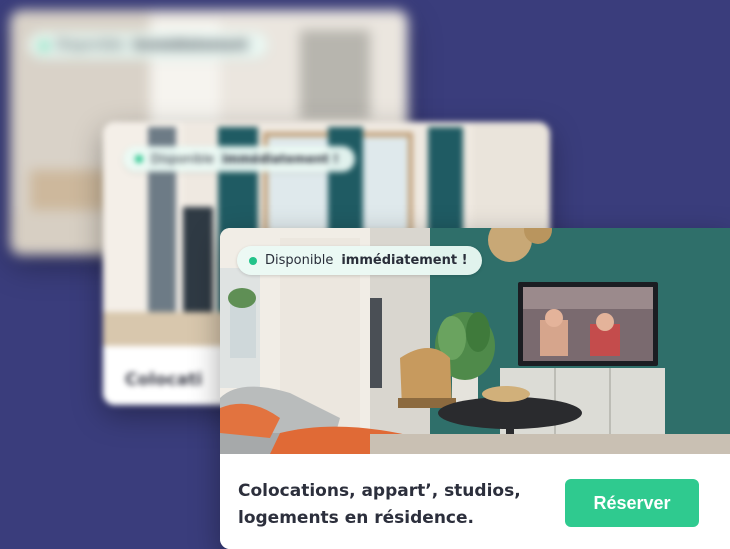 The image size is (730, 549). I want to click on front-card-caption-line2: logements en résidence., so click(356, 518).